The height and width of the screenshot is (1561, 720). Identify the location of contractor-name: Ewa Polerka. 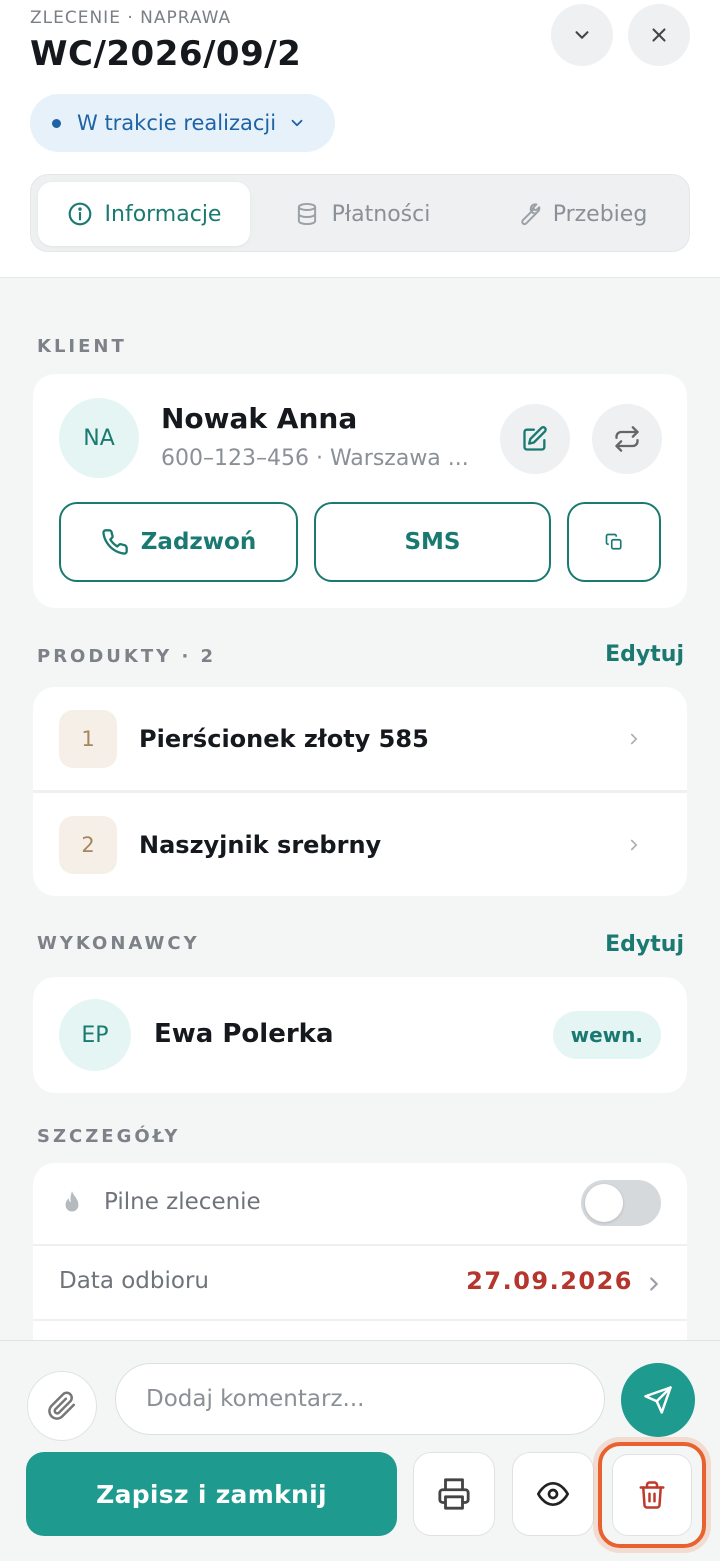
(244, 1034).